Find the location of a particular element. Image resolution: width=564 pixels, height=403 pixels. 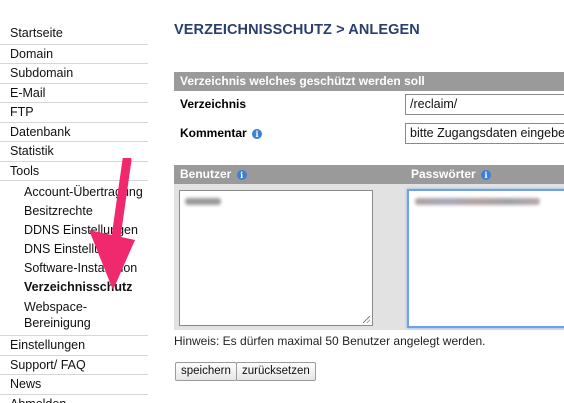

sidebar-item-startseite: Startseite is located at coordinates (74, 34).